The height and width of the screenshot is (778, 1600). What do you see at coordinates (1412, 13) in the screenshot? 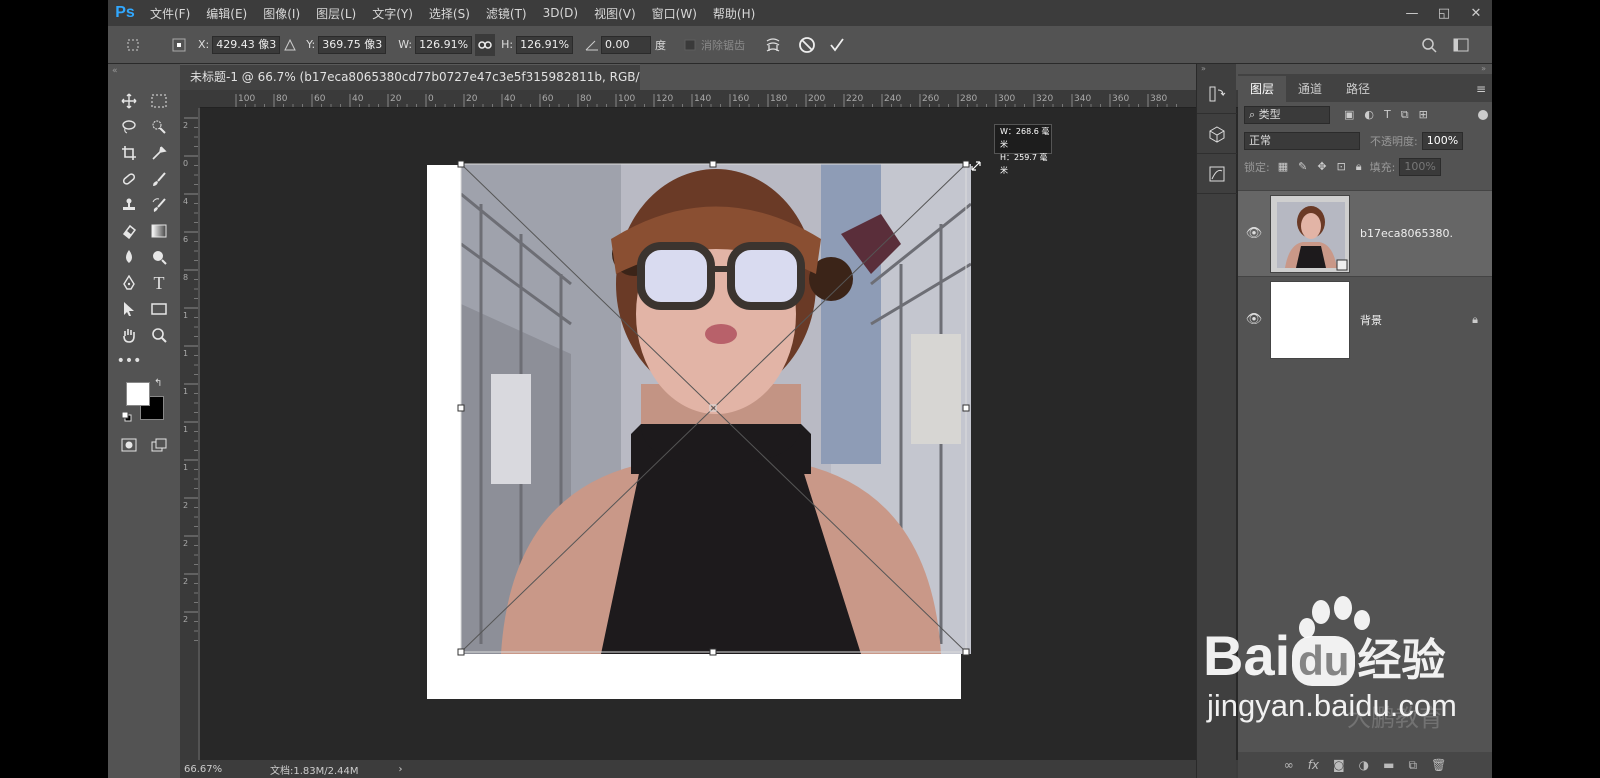
I see `minimize-button: —` at bounding box center [1412, 13].